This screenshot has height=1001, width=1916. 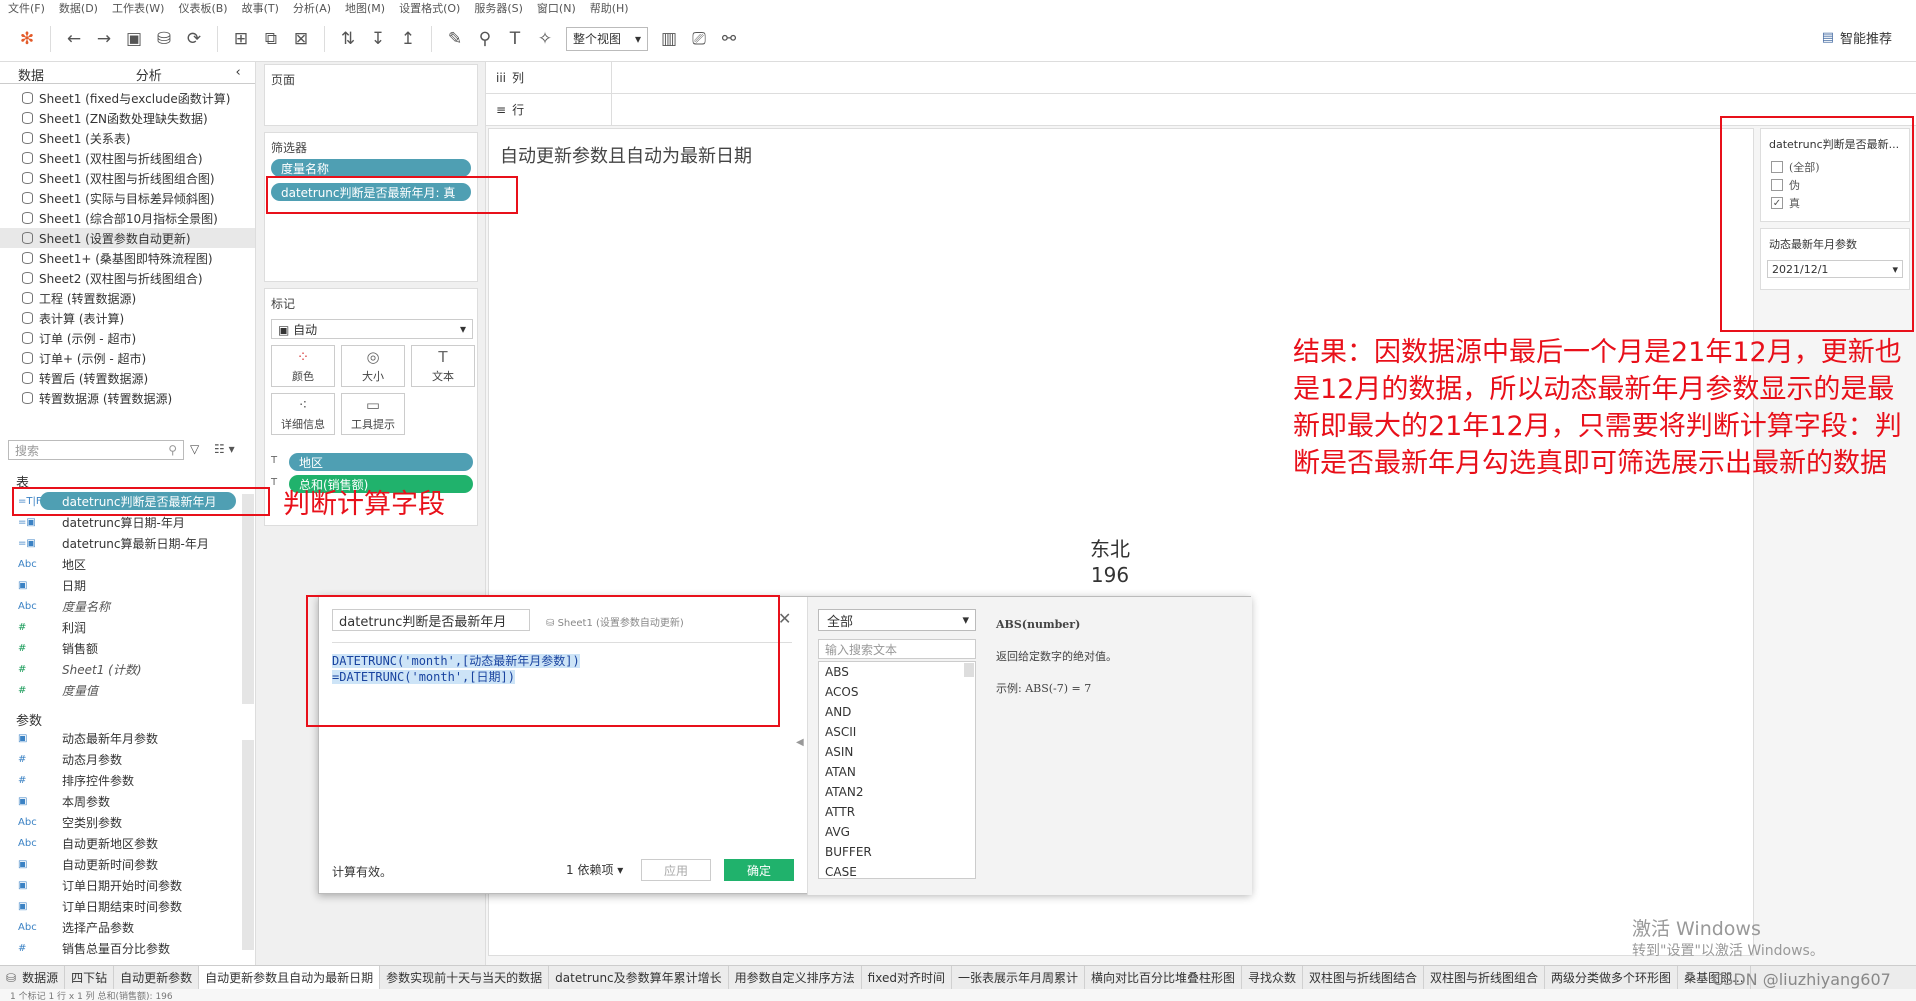 I want to click on datasource-item: Sheet1 (实际与目标差异倾斜图), so click(x=127, y=198).